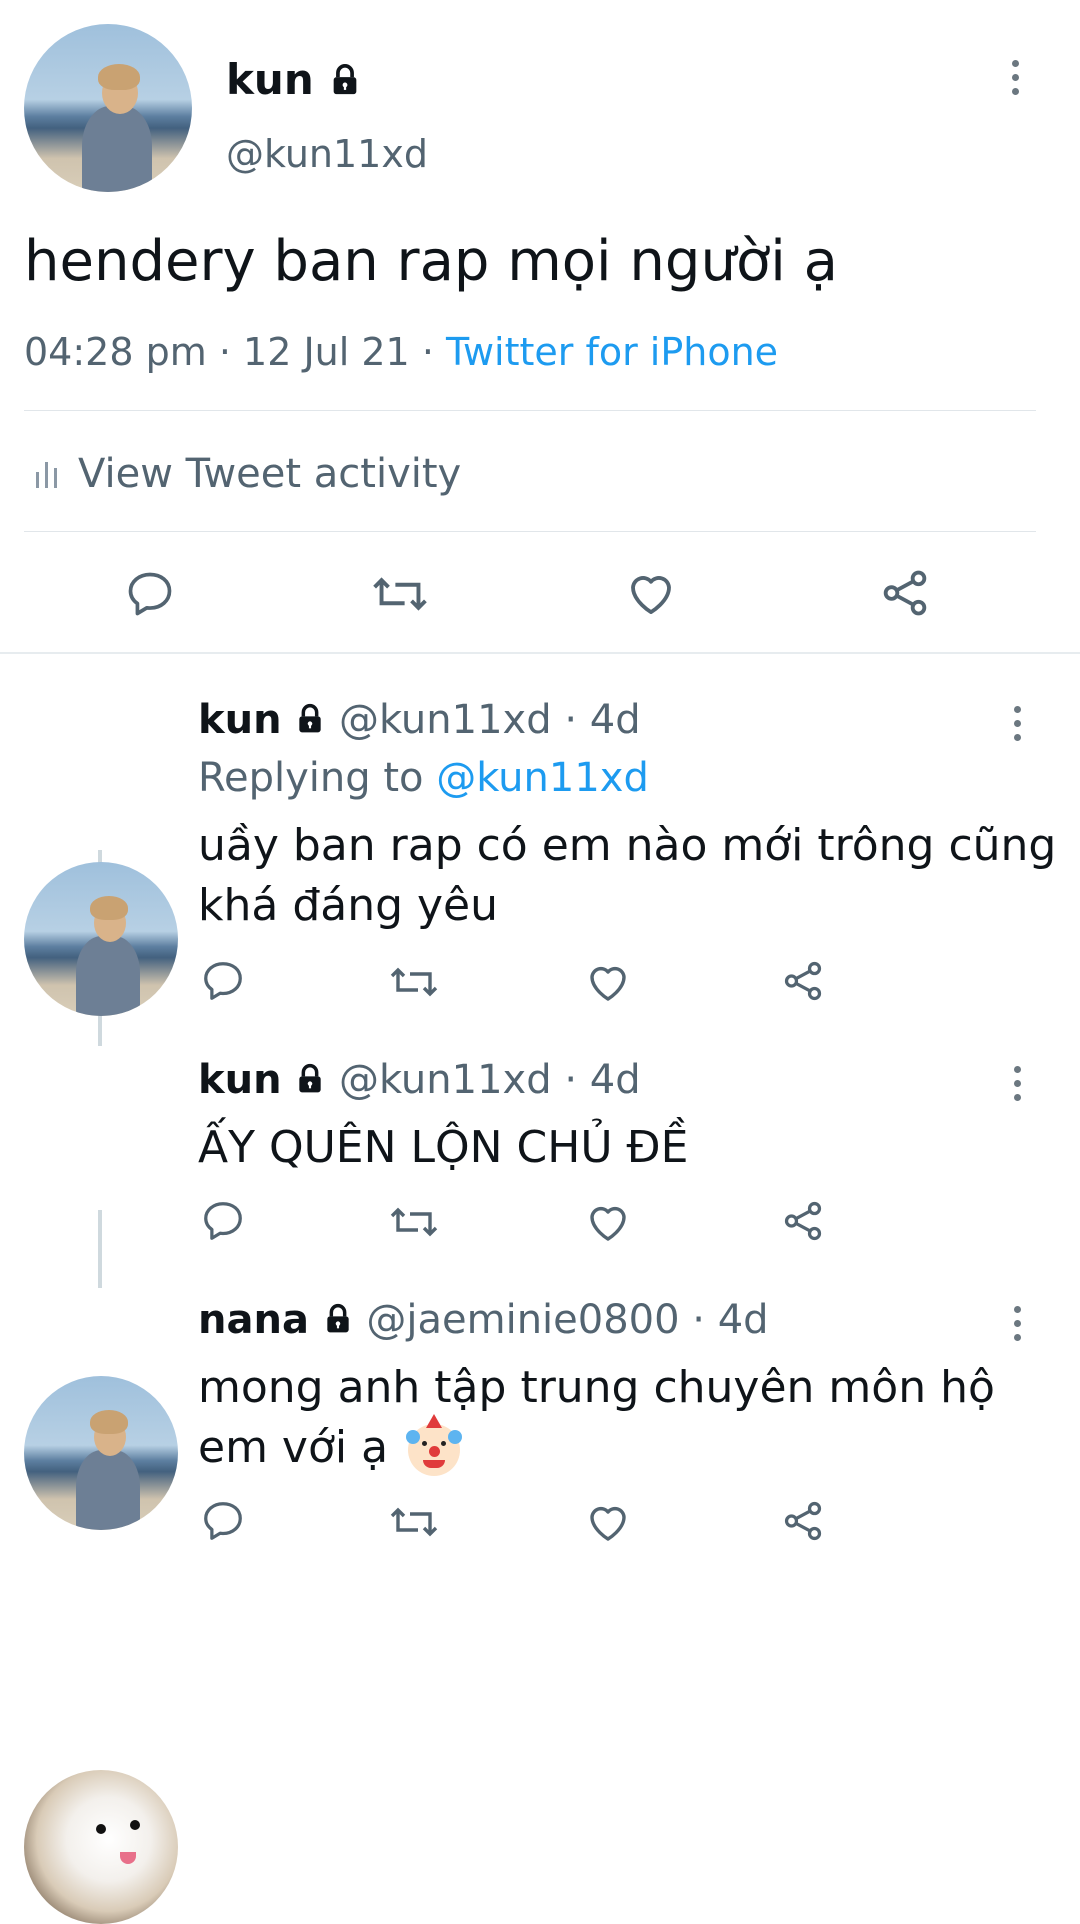 The height and width of the screenshot is (1924, 1080). I want to click on view-activity-label: View Tweet activity, so click(269, 474).